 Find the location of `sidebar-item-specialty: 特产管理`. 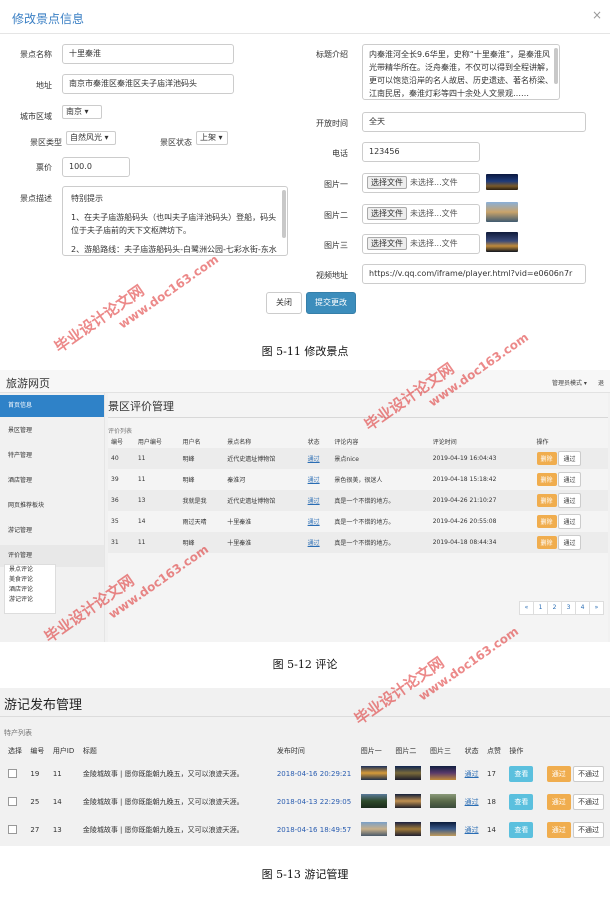

sidebar-item-specialty: 特产管理 is located at coordinates (52, 456).